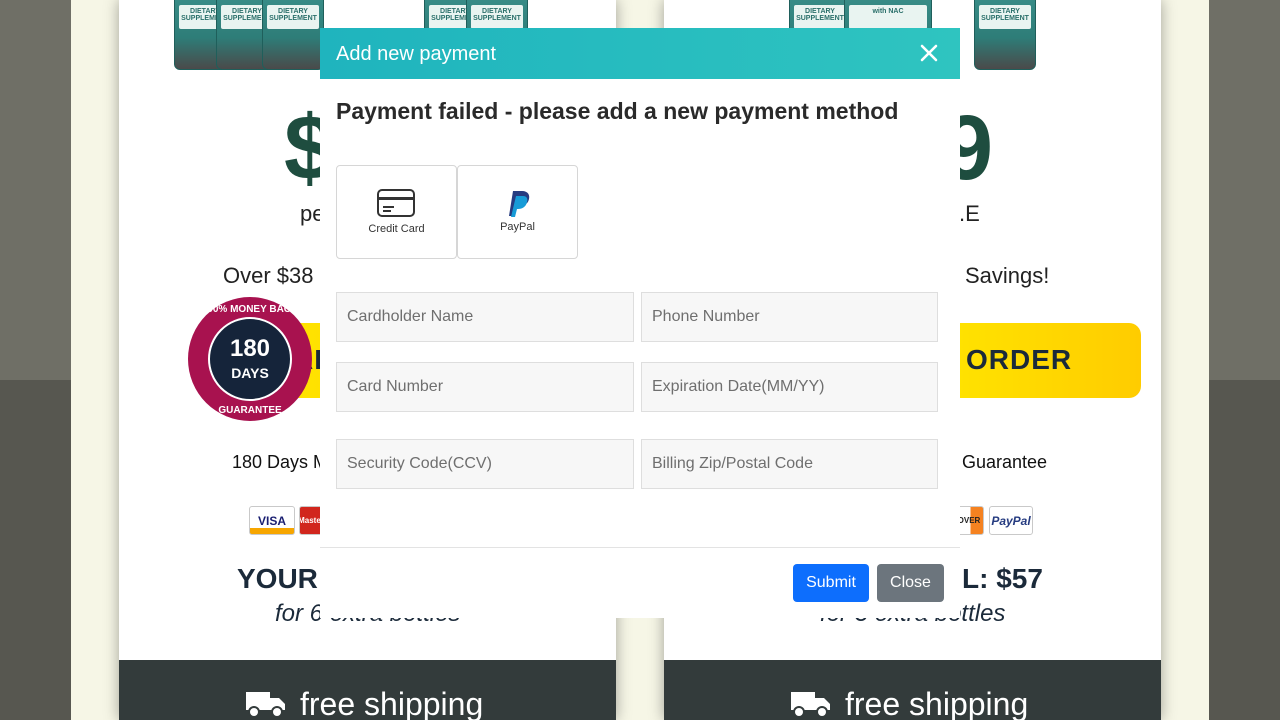  I want to click on credit-card-icon, so click(396, 203).